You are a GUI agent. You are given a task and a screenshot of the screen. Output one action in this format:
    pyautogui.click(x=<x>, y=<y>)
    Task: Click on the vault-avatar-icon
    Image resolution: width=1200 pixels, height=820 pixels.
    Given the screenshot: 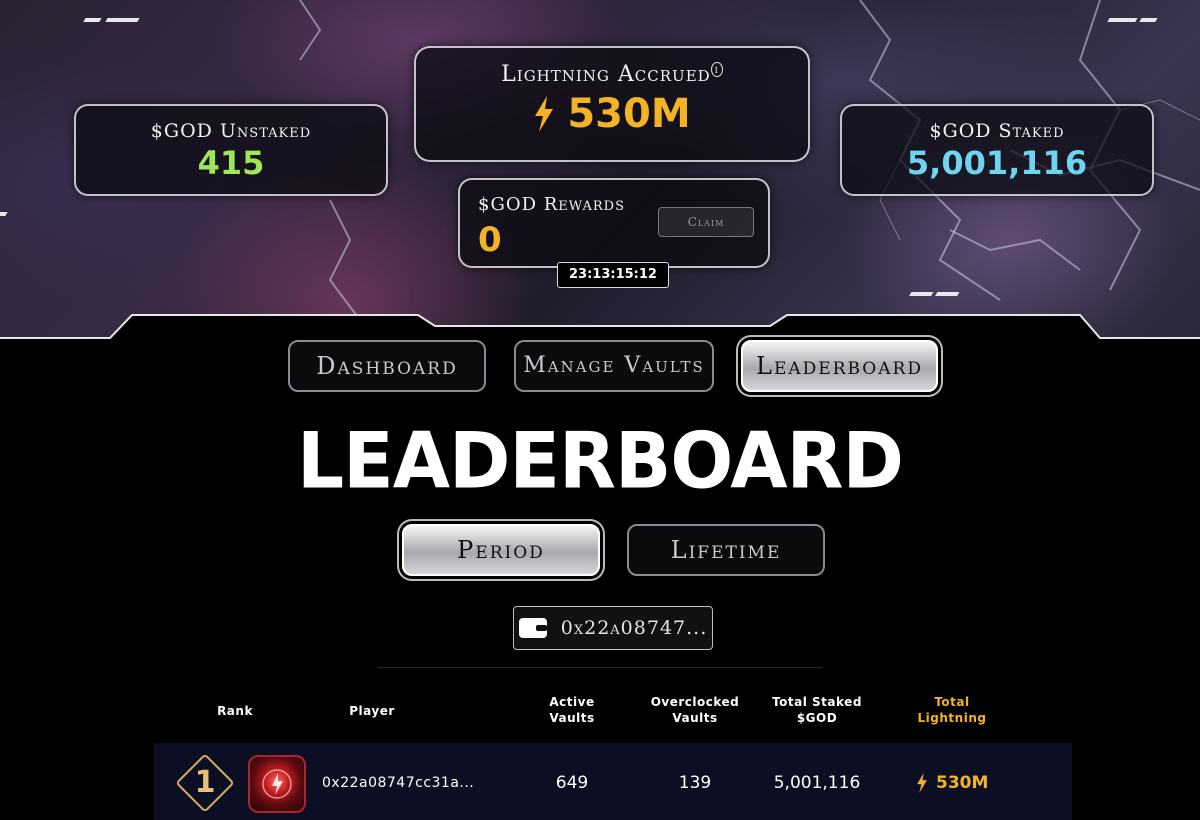 What is the action you would take?
    pyautogui.click(x=277, y=784)
    